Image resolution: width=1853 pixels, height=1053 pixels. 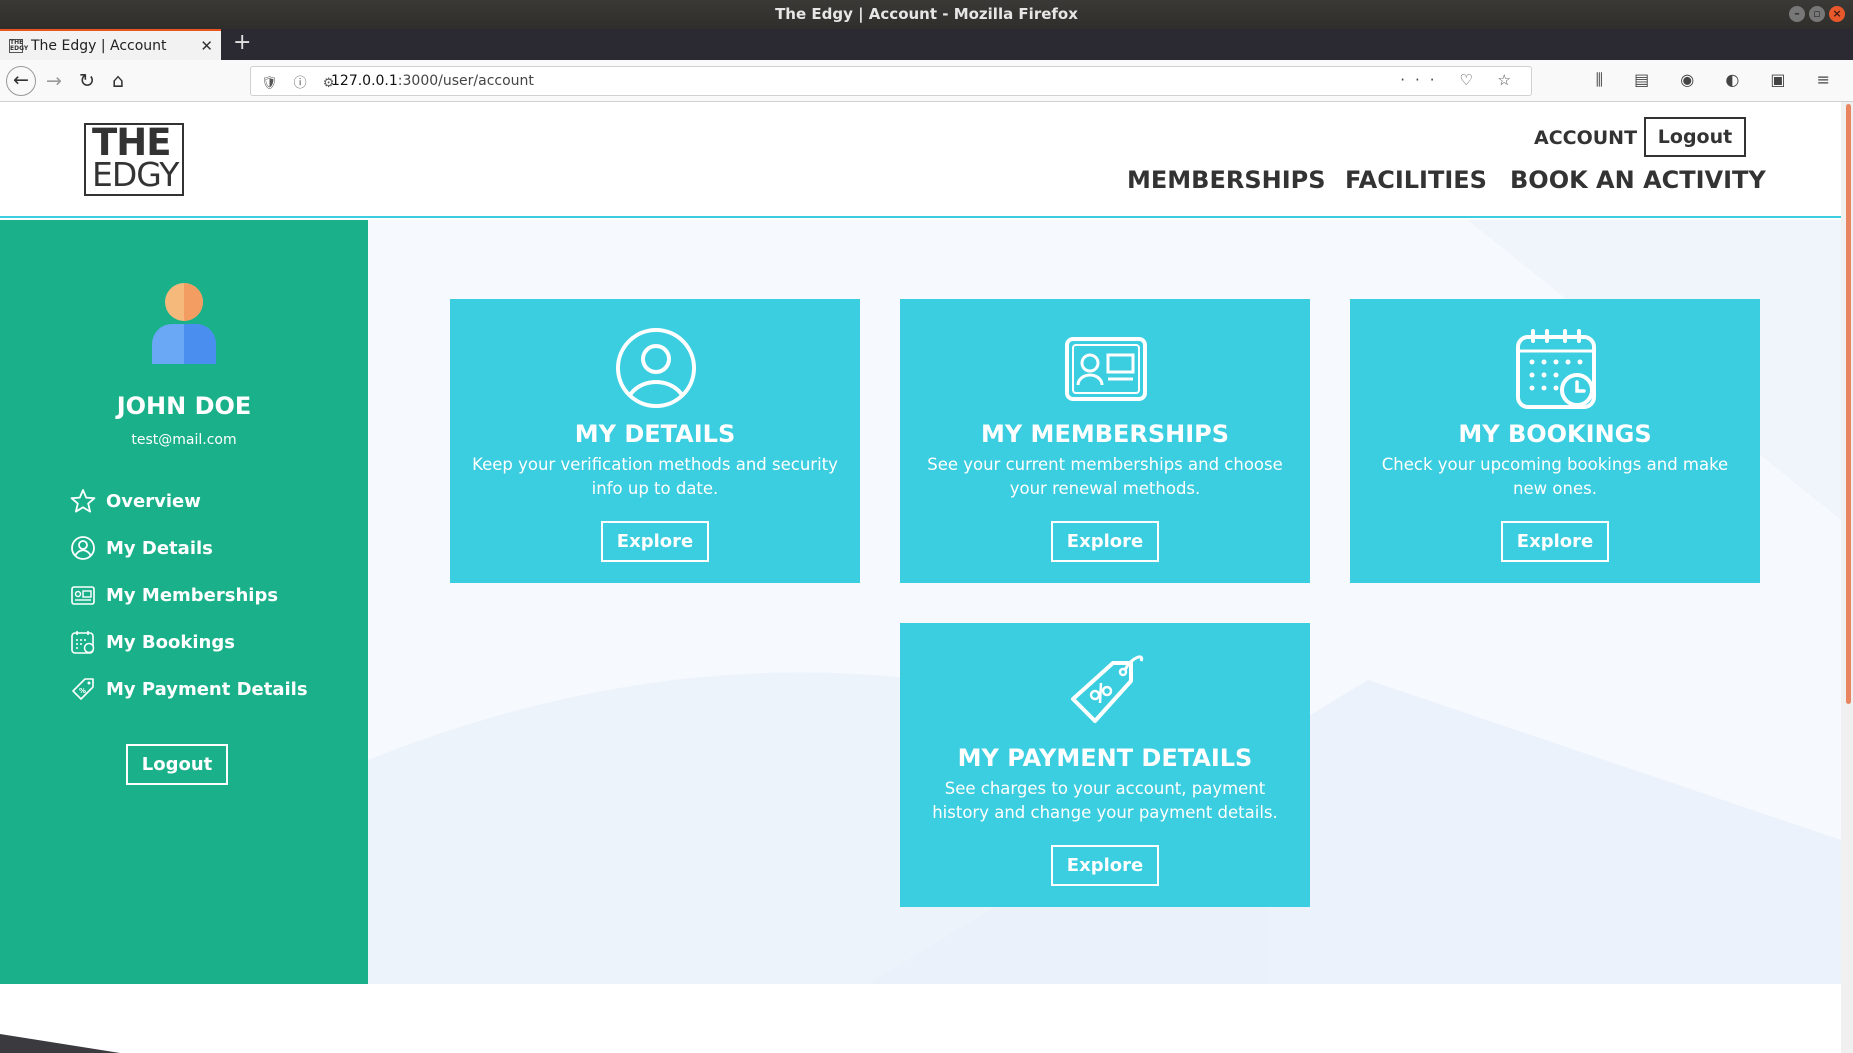 What do you see at coordinates (184, 440) in the screenshot?
I see `user-email: test@mail.com` at bounding box center [184, 440].